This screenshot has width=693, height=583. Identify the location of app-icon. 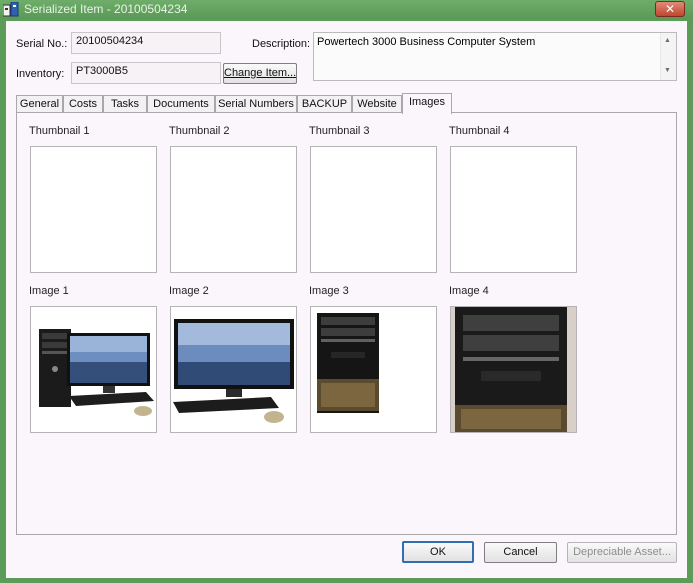
(11, 9).